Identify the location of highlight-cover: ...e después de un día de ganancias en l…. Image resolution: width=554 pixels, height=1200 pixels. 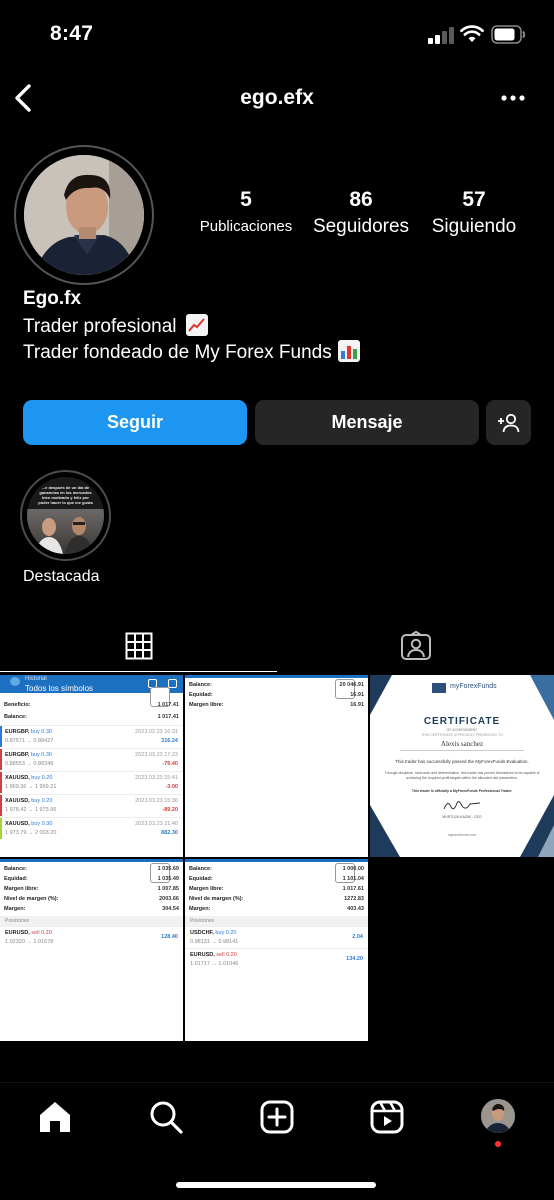
(65, 515).